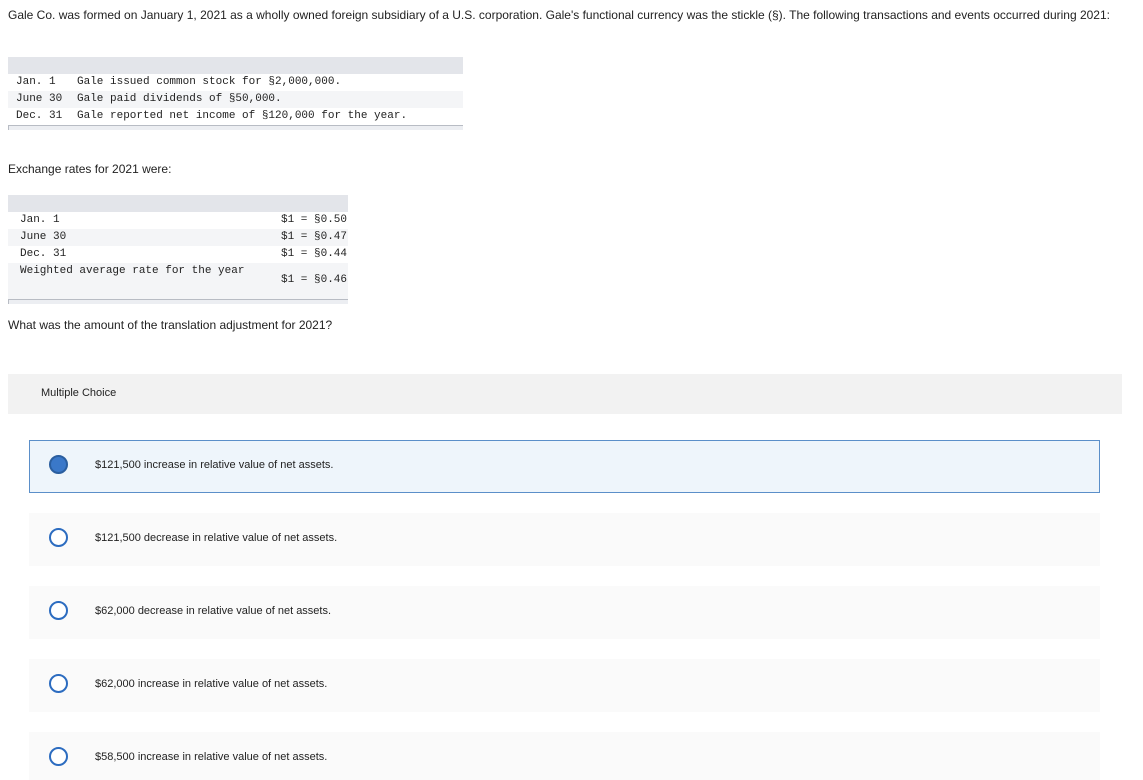 This screenshot has width=1143, height=780. What do you see at coordinates (58, 464) in the screenshot?
I see `radio-selected-icon` at bounding box center [58, 464].